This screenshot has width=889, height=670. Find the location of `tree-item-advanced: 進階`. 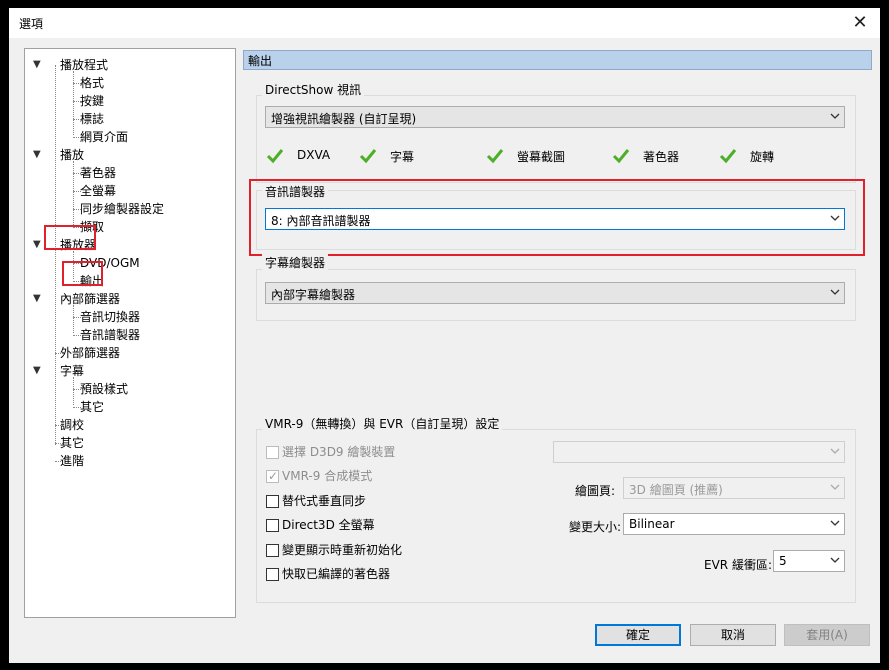

tree-item-advanced: 進階 is located at coordinates (72, 461).